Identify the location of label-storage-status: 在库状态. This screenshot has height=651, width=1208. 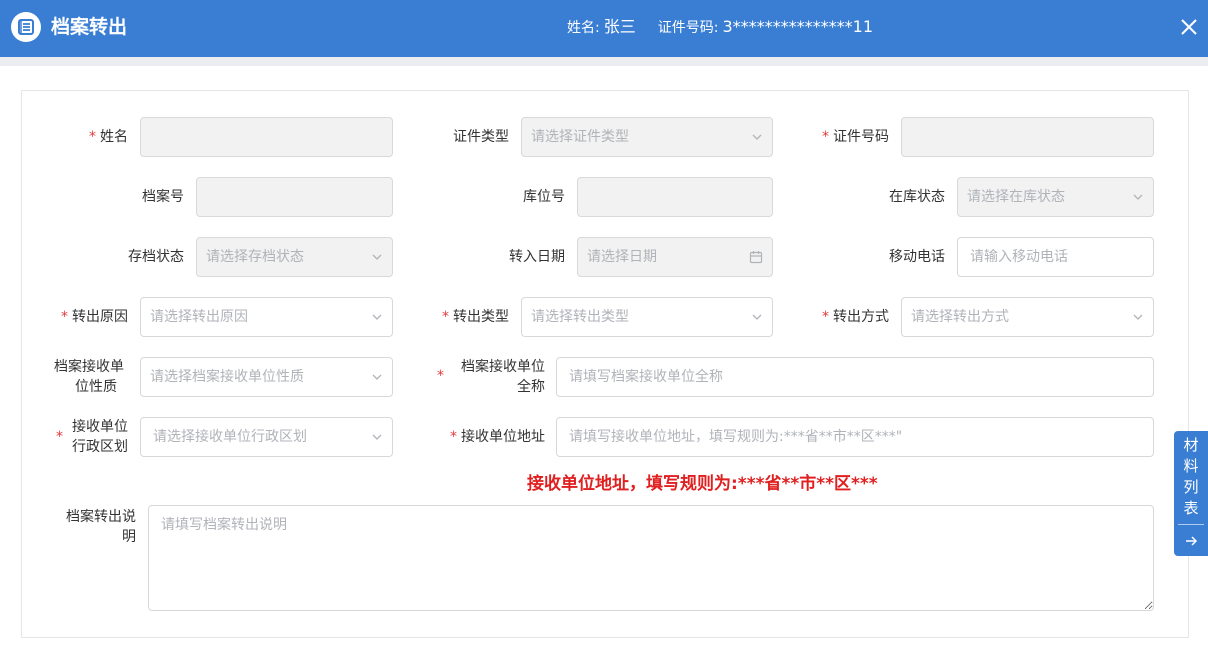
(917, 197).